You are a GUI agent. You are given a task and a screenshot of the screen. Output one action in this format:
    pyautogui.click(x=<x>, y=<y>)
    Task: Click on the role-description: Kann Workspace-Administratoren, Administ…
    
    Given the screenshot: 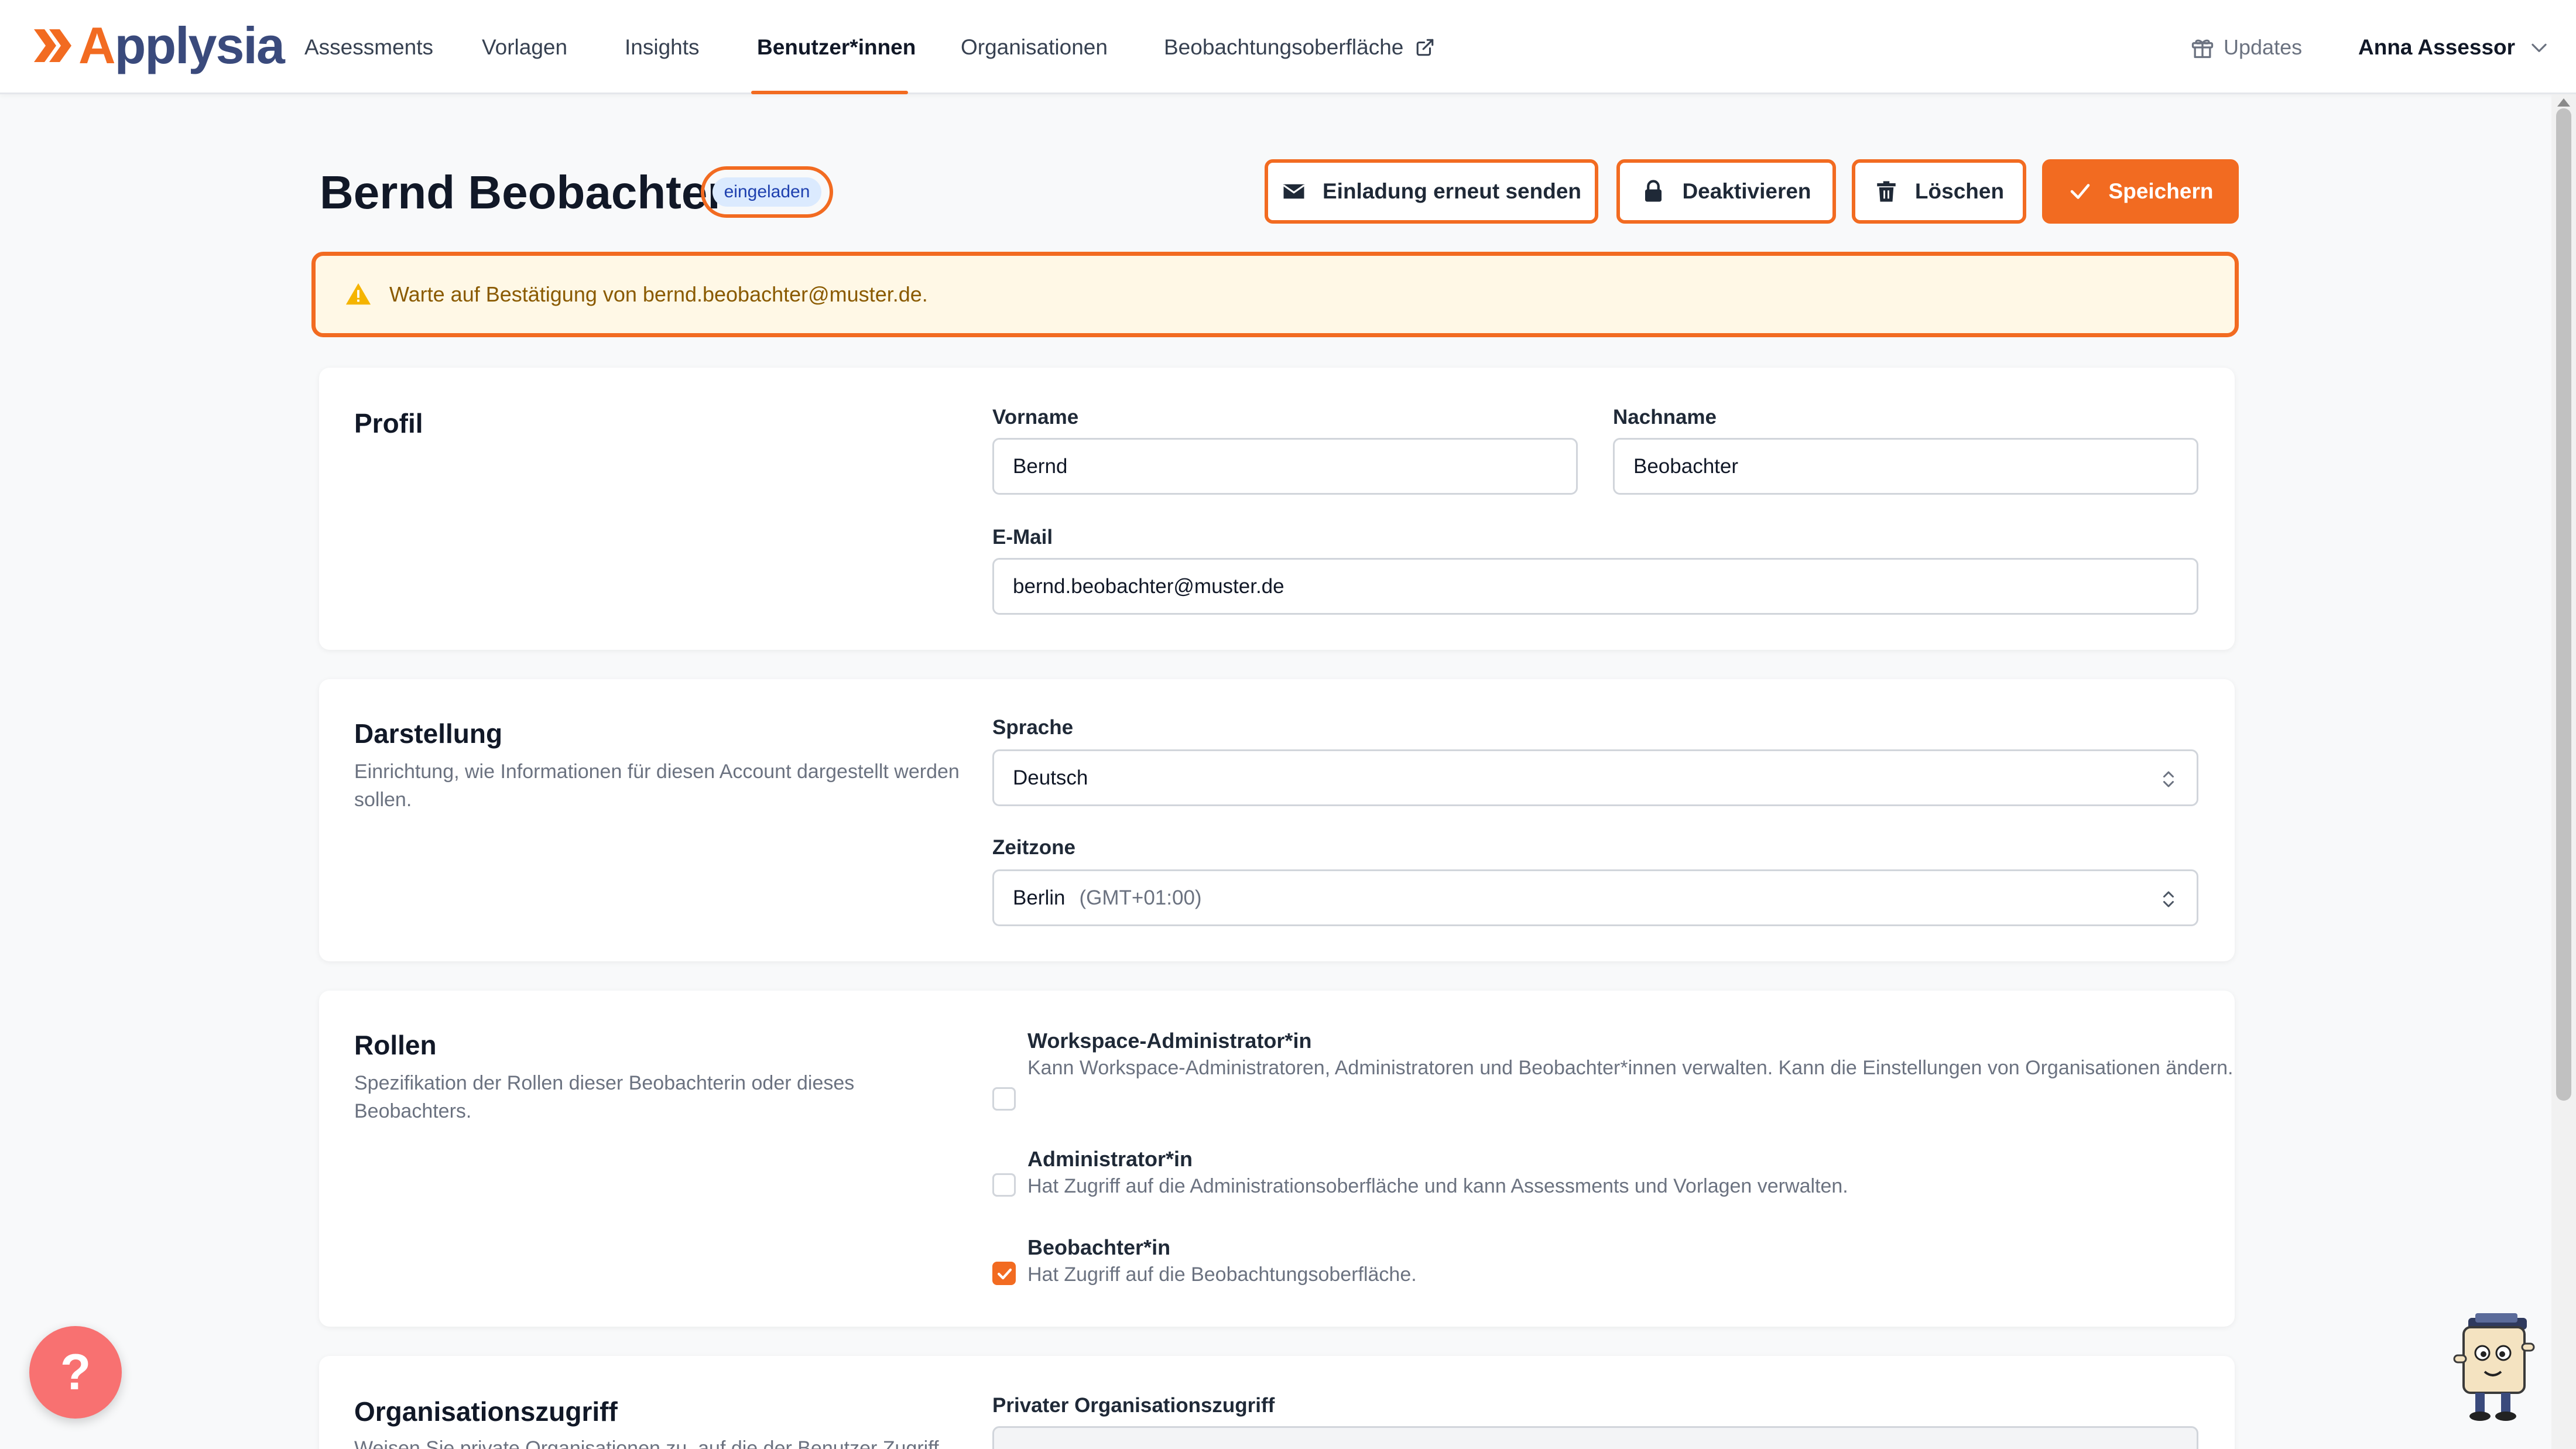 What is the action you would take?
    pyautogui.click(x=1630, y=1068)
    